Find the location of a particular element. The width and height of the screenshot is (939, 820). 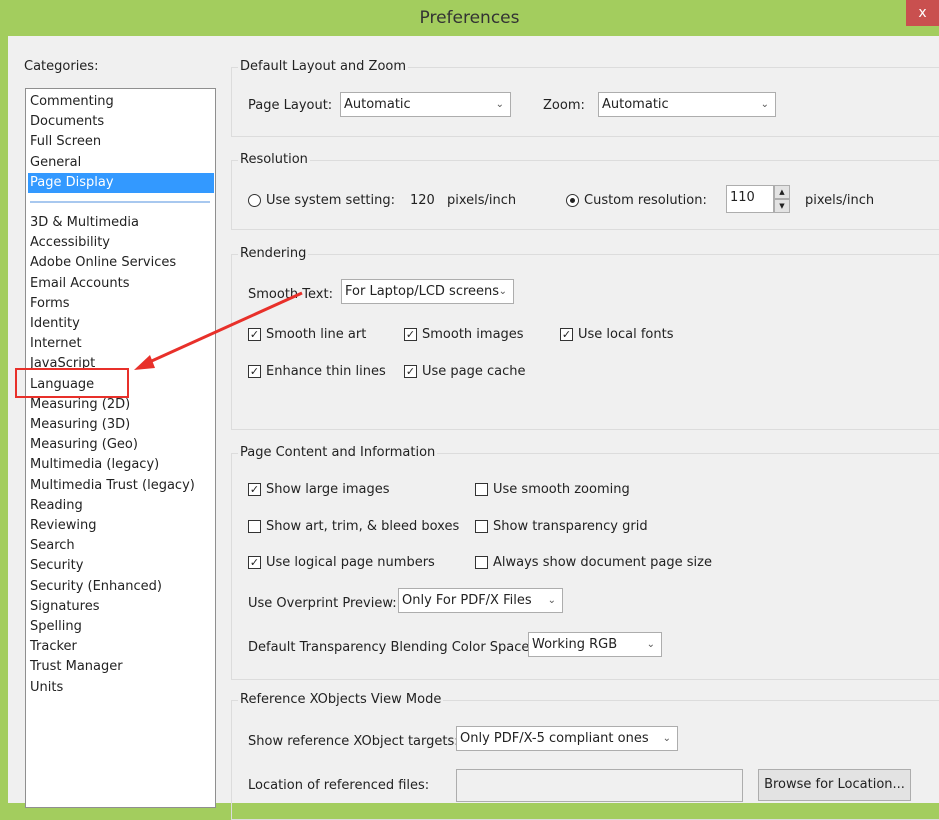

spin-down-button: ▼ is located at coordinates (782, 206).